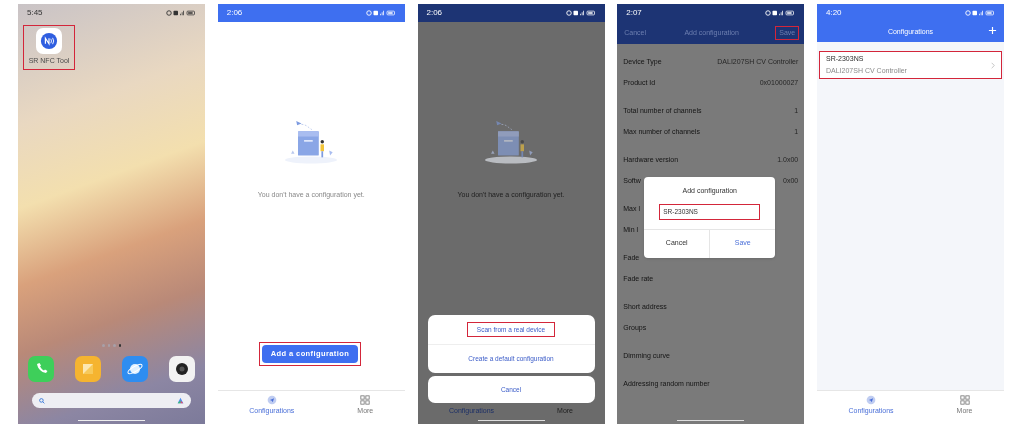  What do you see at coordinates (634, 13) in the screenshot?
I see `status-time: 2:07` at bounding box center [634, 13].